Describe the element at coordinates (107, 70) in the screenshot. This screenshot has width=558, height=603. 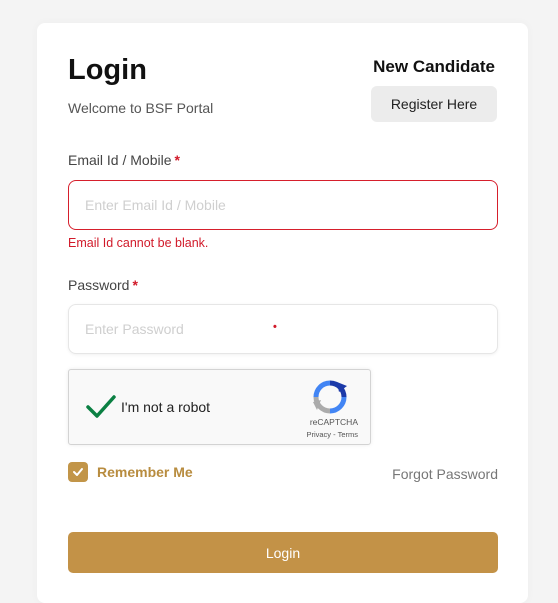
I see `page-title: Login` at that location.